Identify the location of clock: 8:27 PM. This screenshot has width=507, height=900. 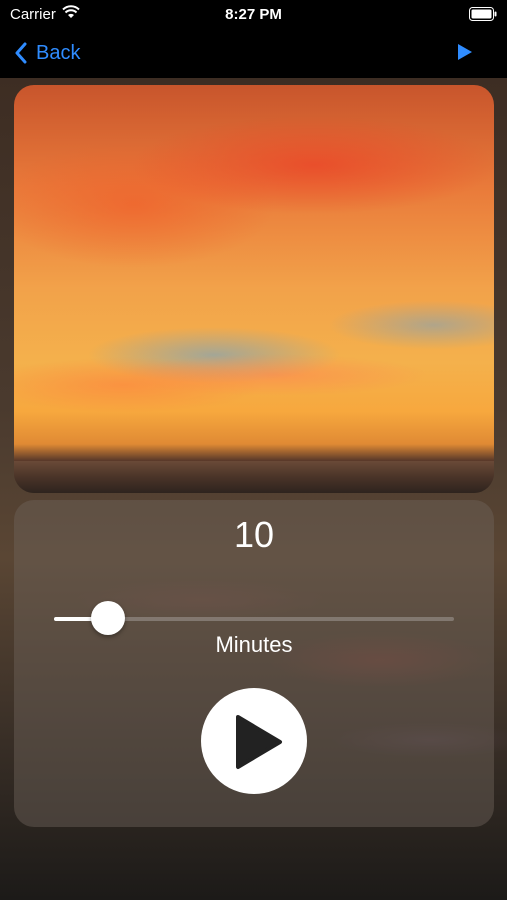
(253, 14).